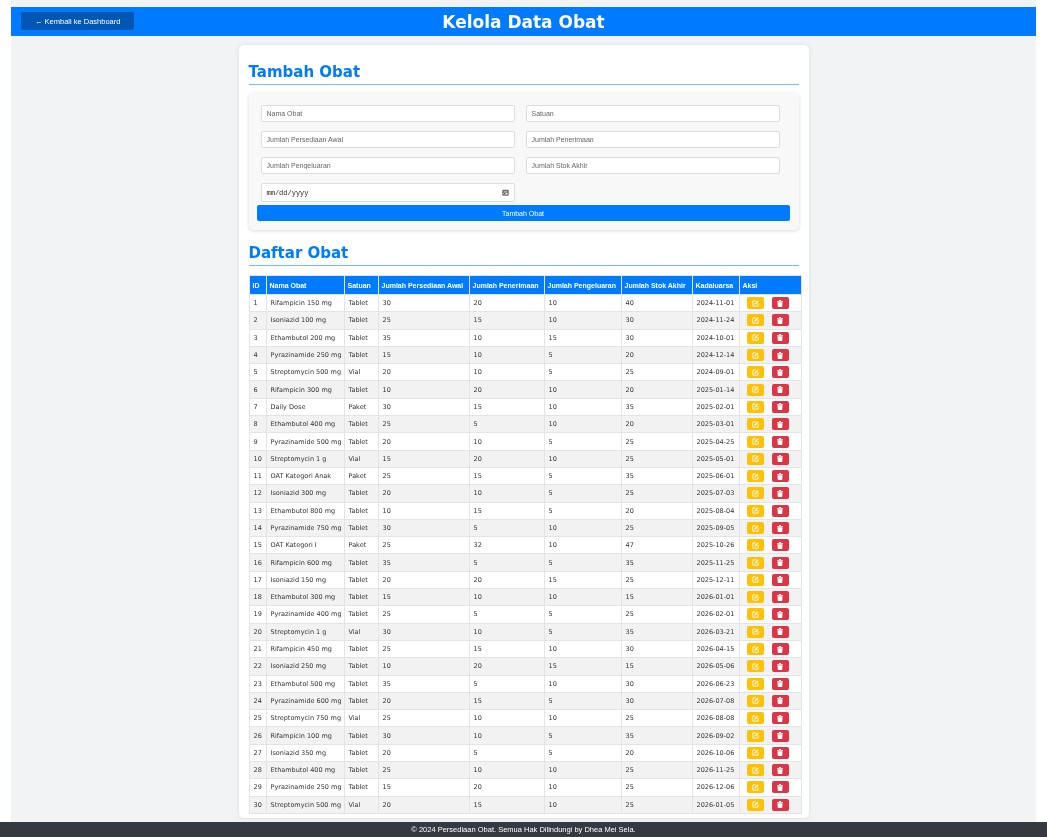 The height and width of the screenshot is (837, 1047). What do you see at coordinates (523, 255) in the screenshot?
I see `section-title: Daftar Obat` at bounding box center [523, 255].